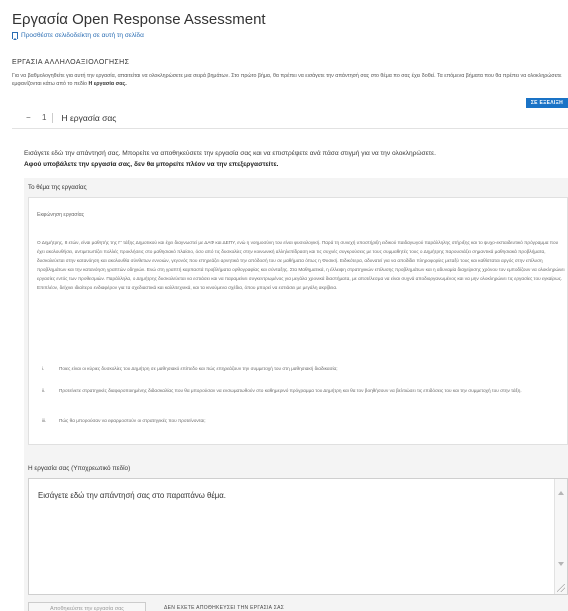 The width and height of the screenshot is (568, 611). What do you see at coordinates (15, 36) in the screenshot?
I see `bookmark-icon` at bounding box center [15, 36].